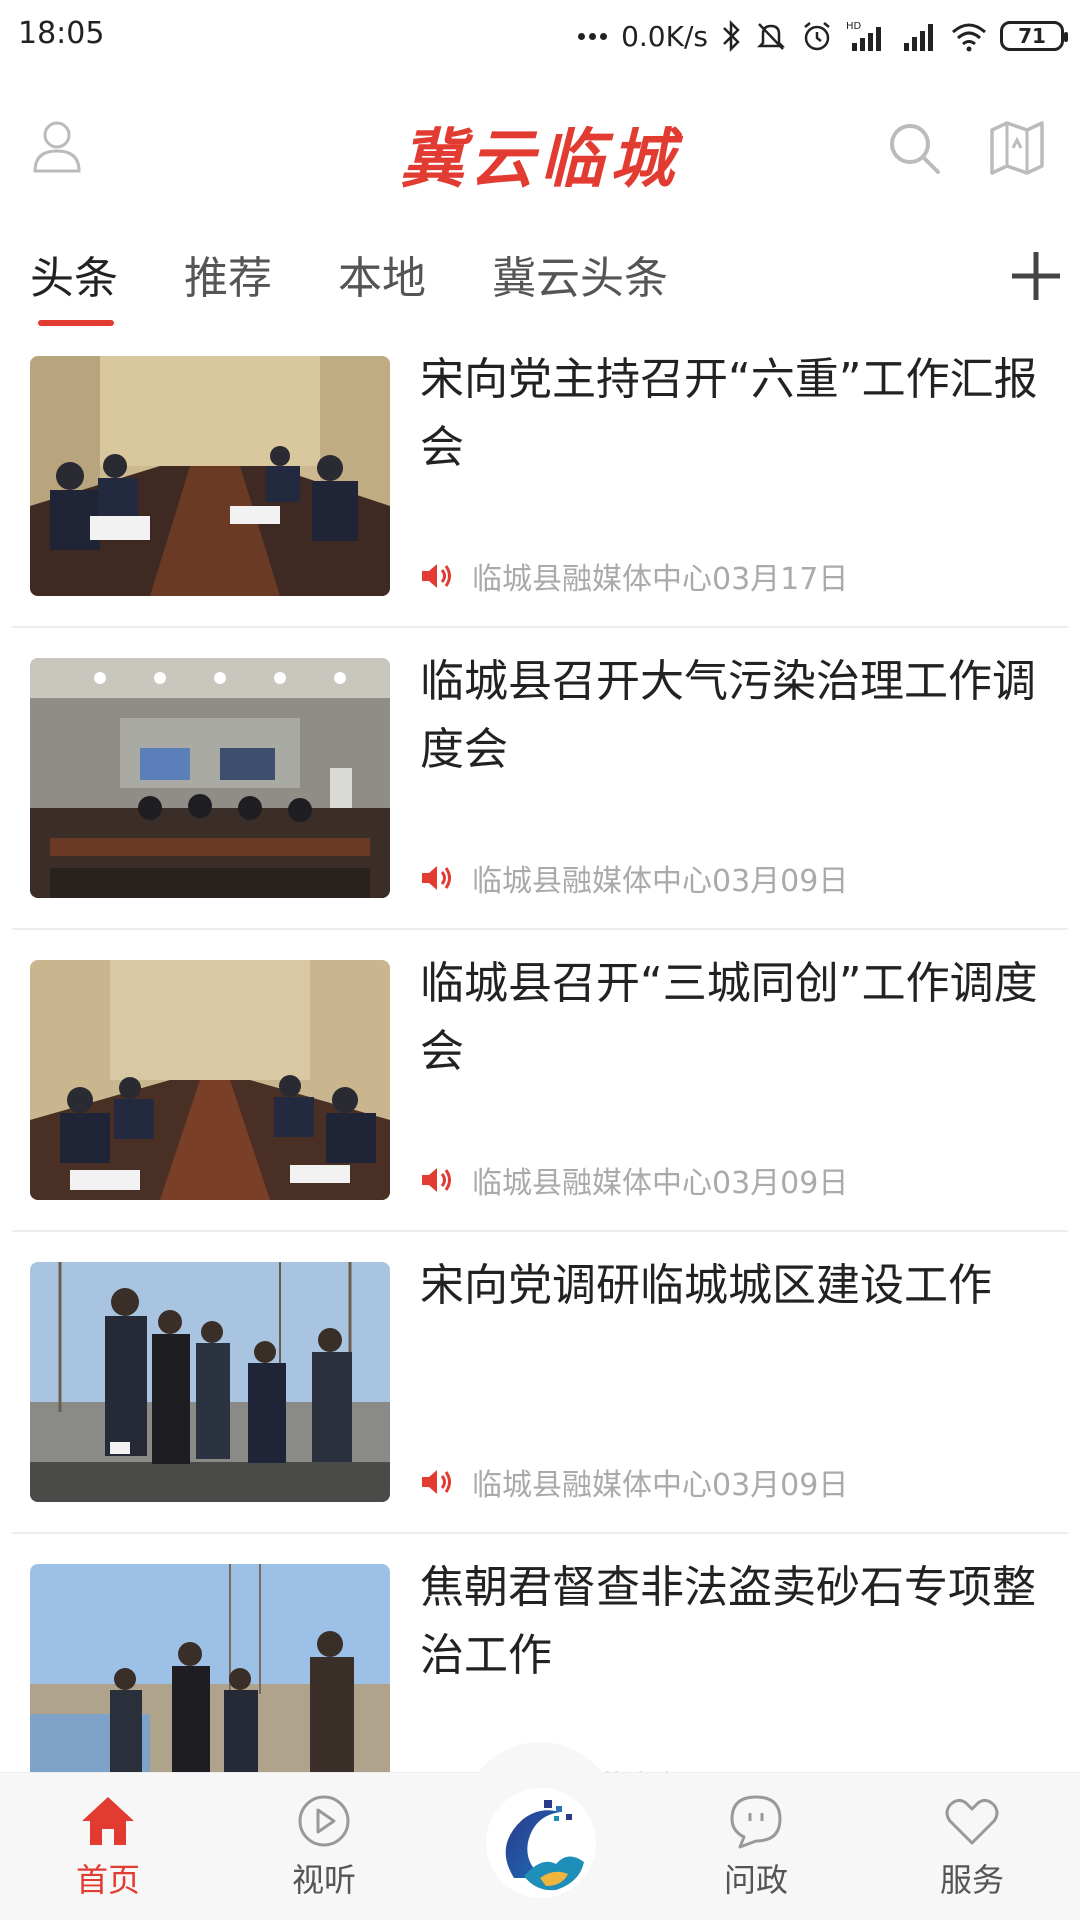 This screenshot has width=1080, height=1920. What do you see at coordinates (914, 148) in the screenshot?
I see `search-icon` at bounding box center [914, 148].